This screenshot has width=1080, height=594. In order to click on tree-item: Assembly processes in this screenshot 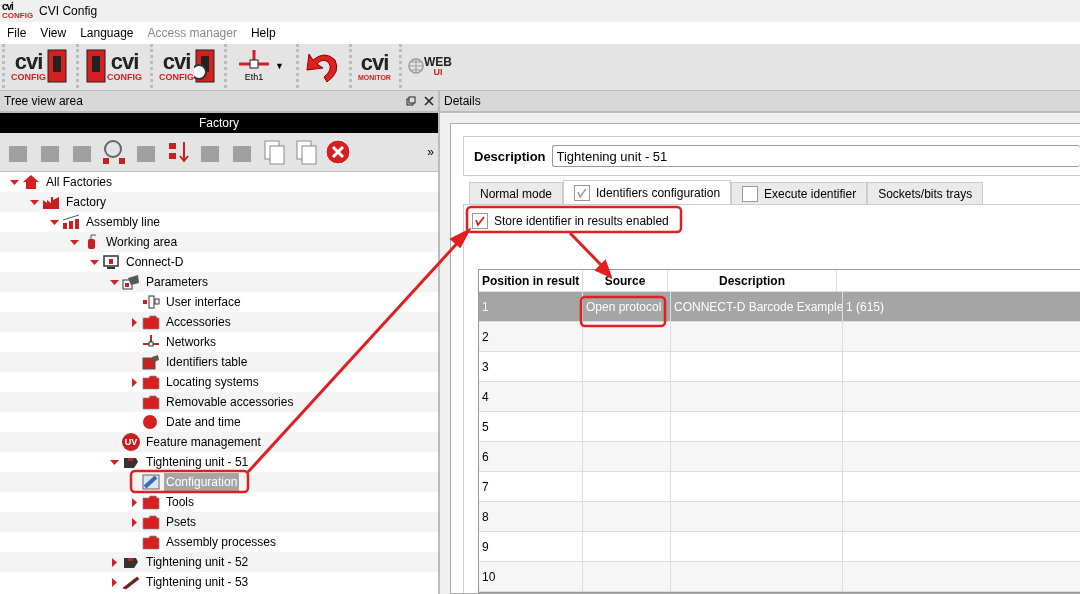, I will do `click(221, 542)`.